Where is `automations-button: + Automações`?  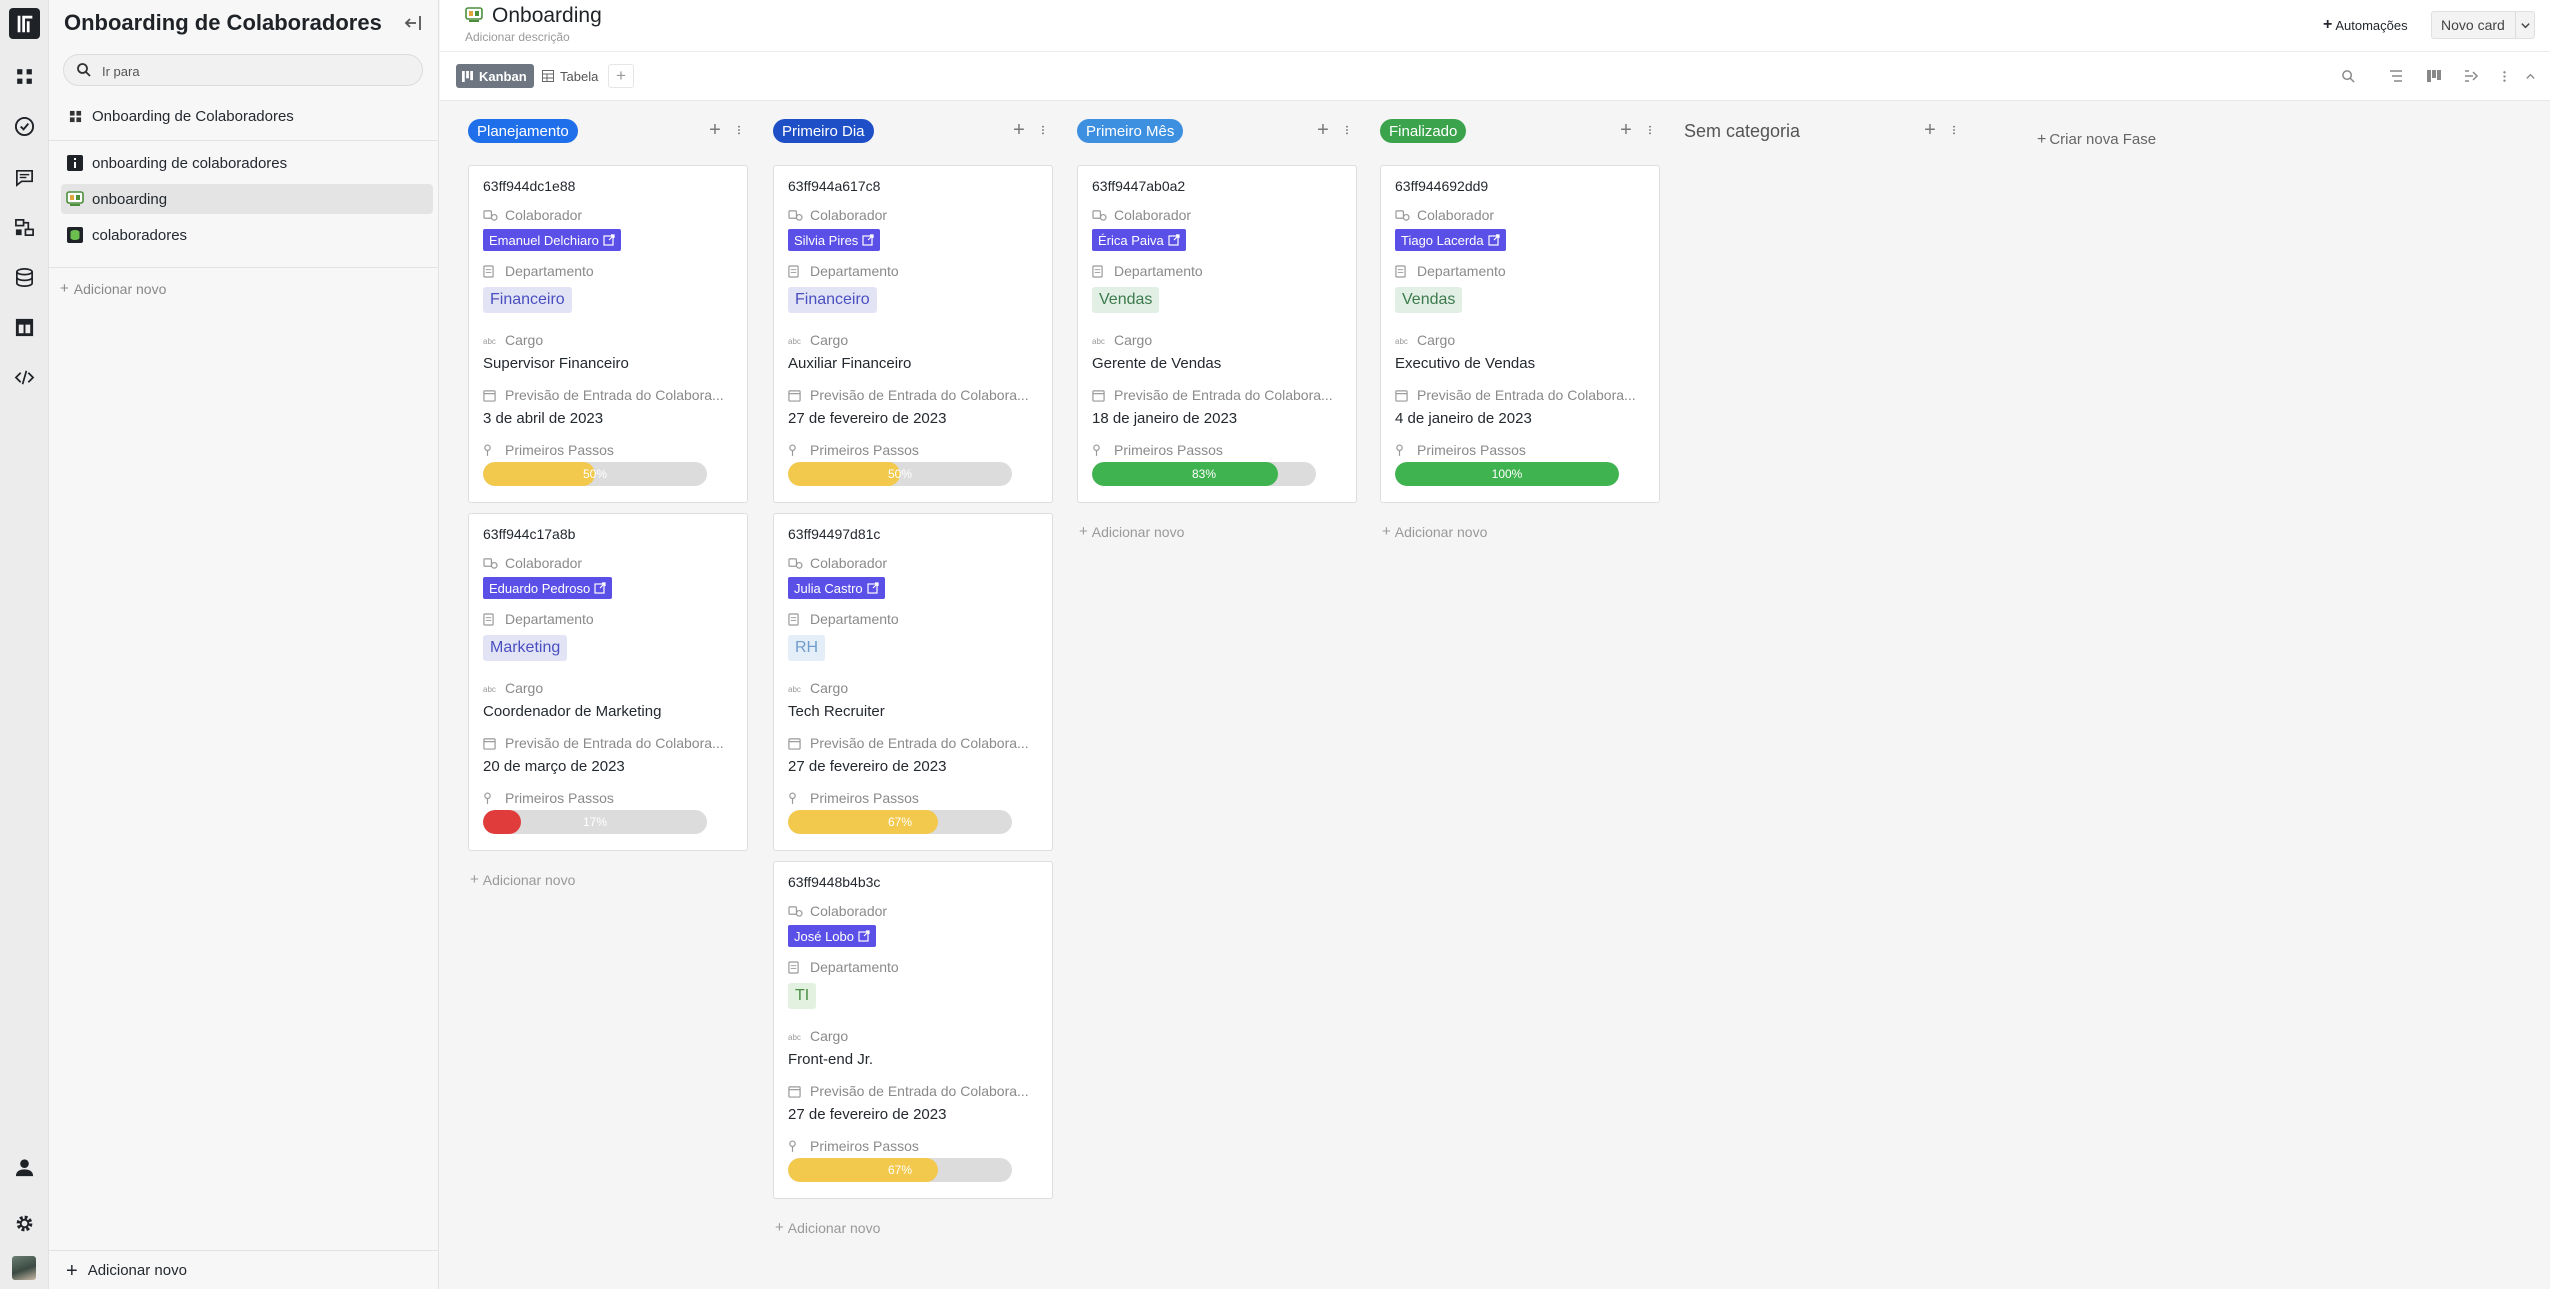
automations-button: + Automações is located at coordinates (2365, 25).